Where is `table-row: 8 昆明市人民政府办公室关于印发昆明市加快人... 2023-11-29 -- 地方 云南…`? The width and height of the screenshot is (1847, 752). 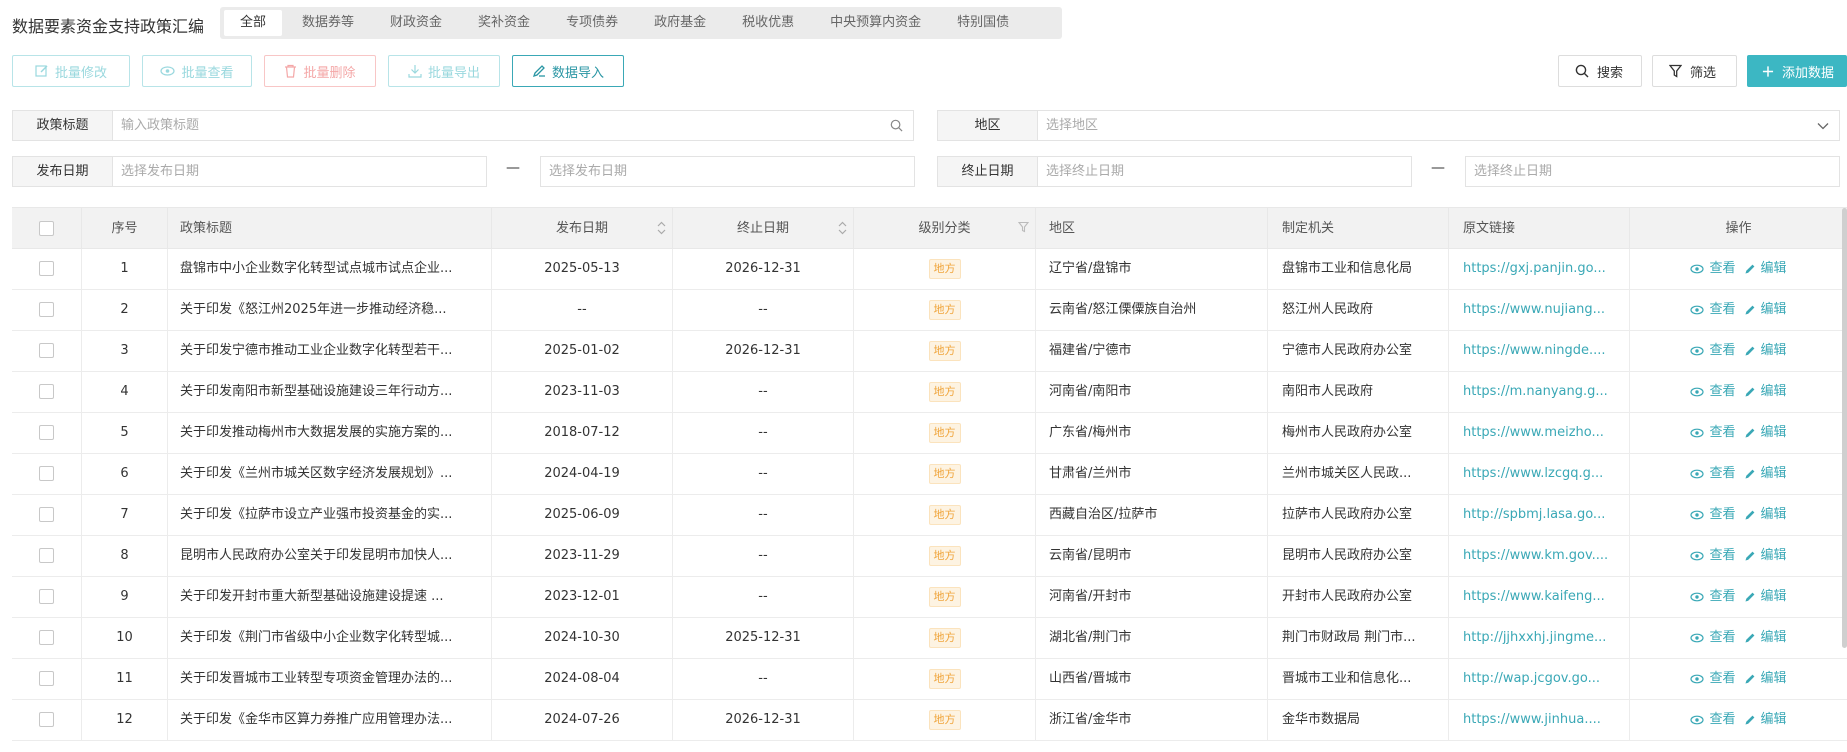
table-row: 8 昆明市人民政府办公室关于印发昆明市加快人... 2023-11-29 -- 地方 云南… is located at coordinates (929, 556).